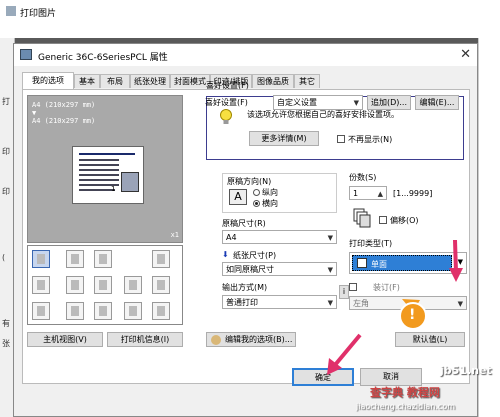  Describe the element at coordinates (405, 392) in the screenshot. I see `watermark-line2: 查字典 教程网` at that location.